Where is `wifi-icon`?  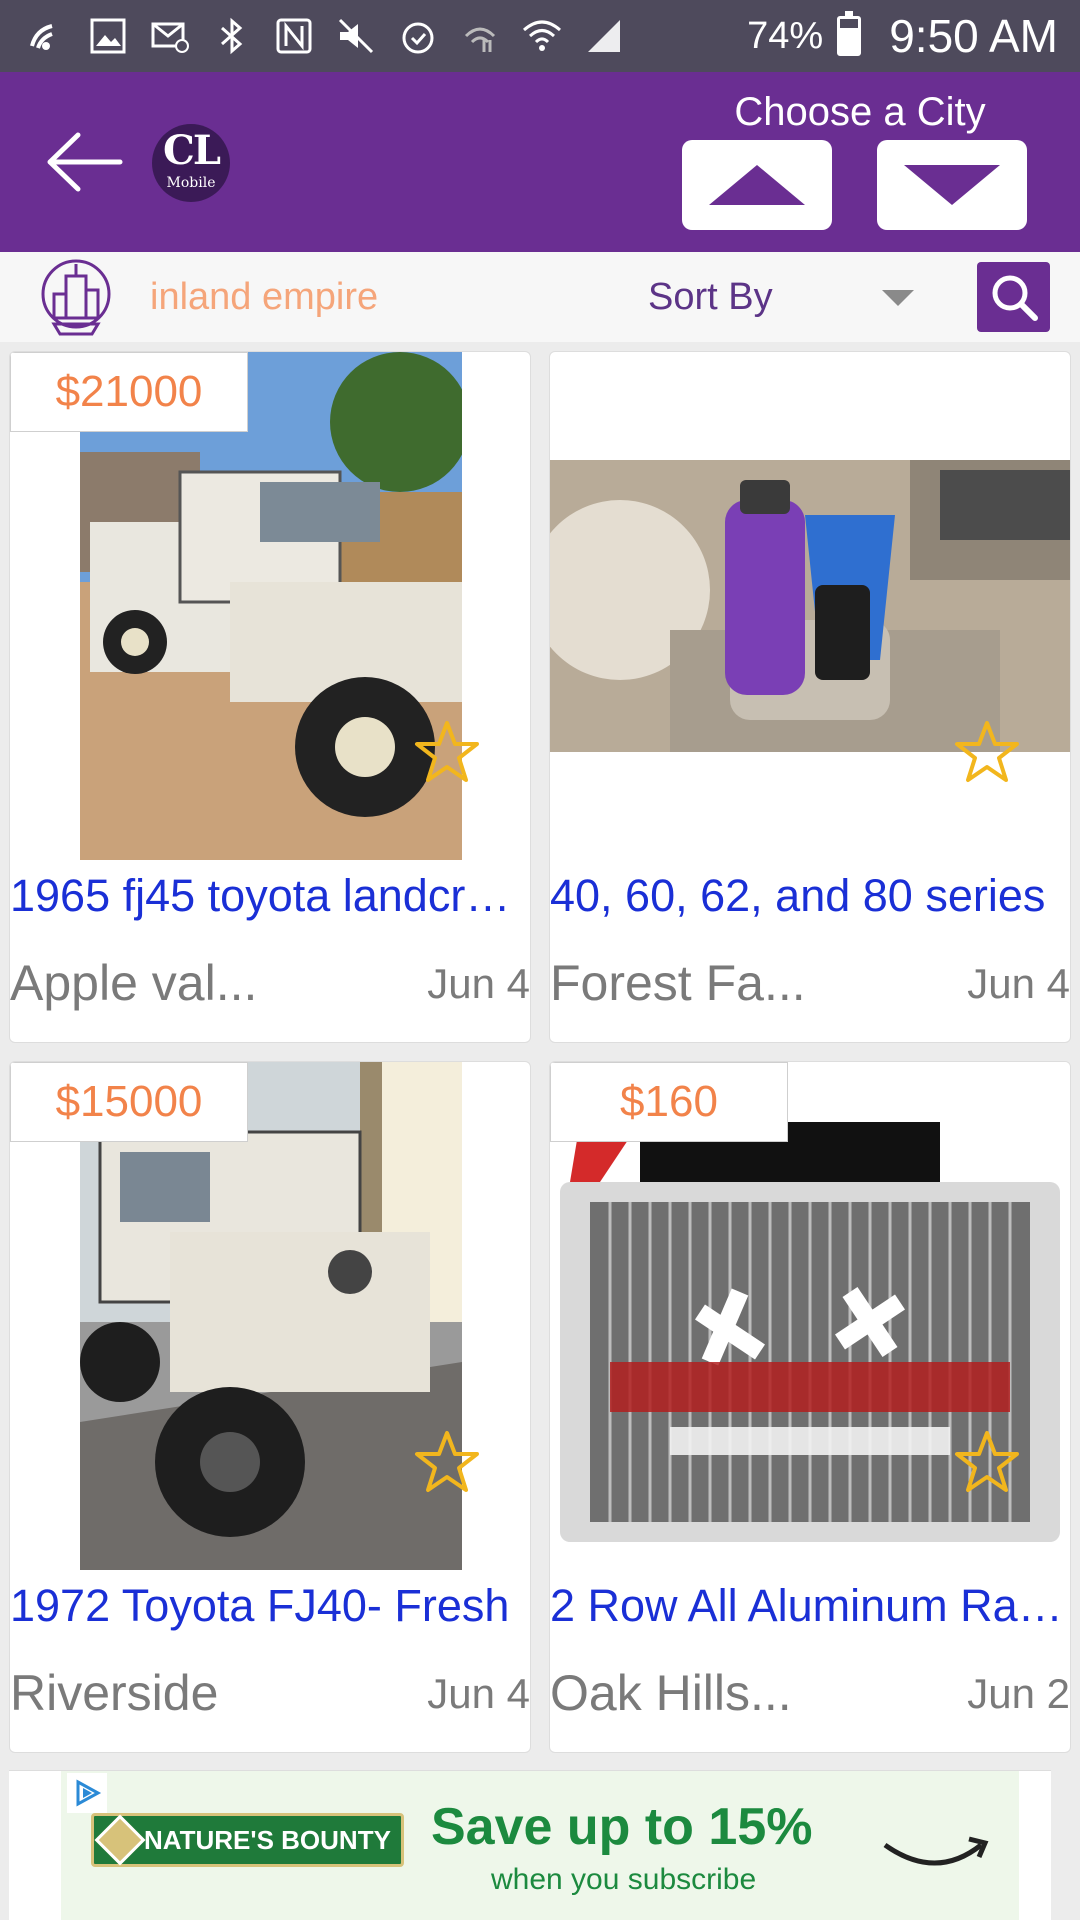
wifi-icon is located at coordinates (542, 36).